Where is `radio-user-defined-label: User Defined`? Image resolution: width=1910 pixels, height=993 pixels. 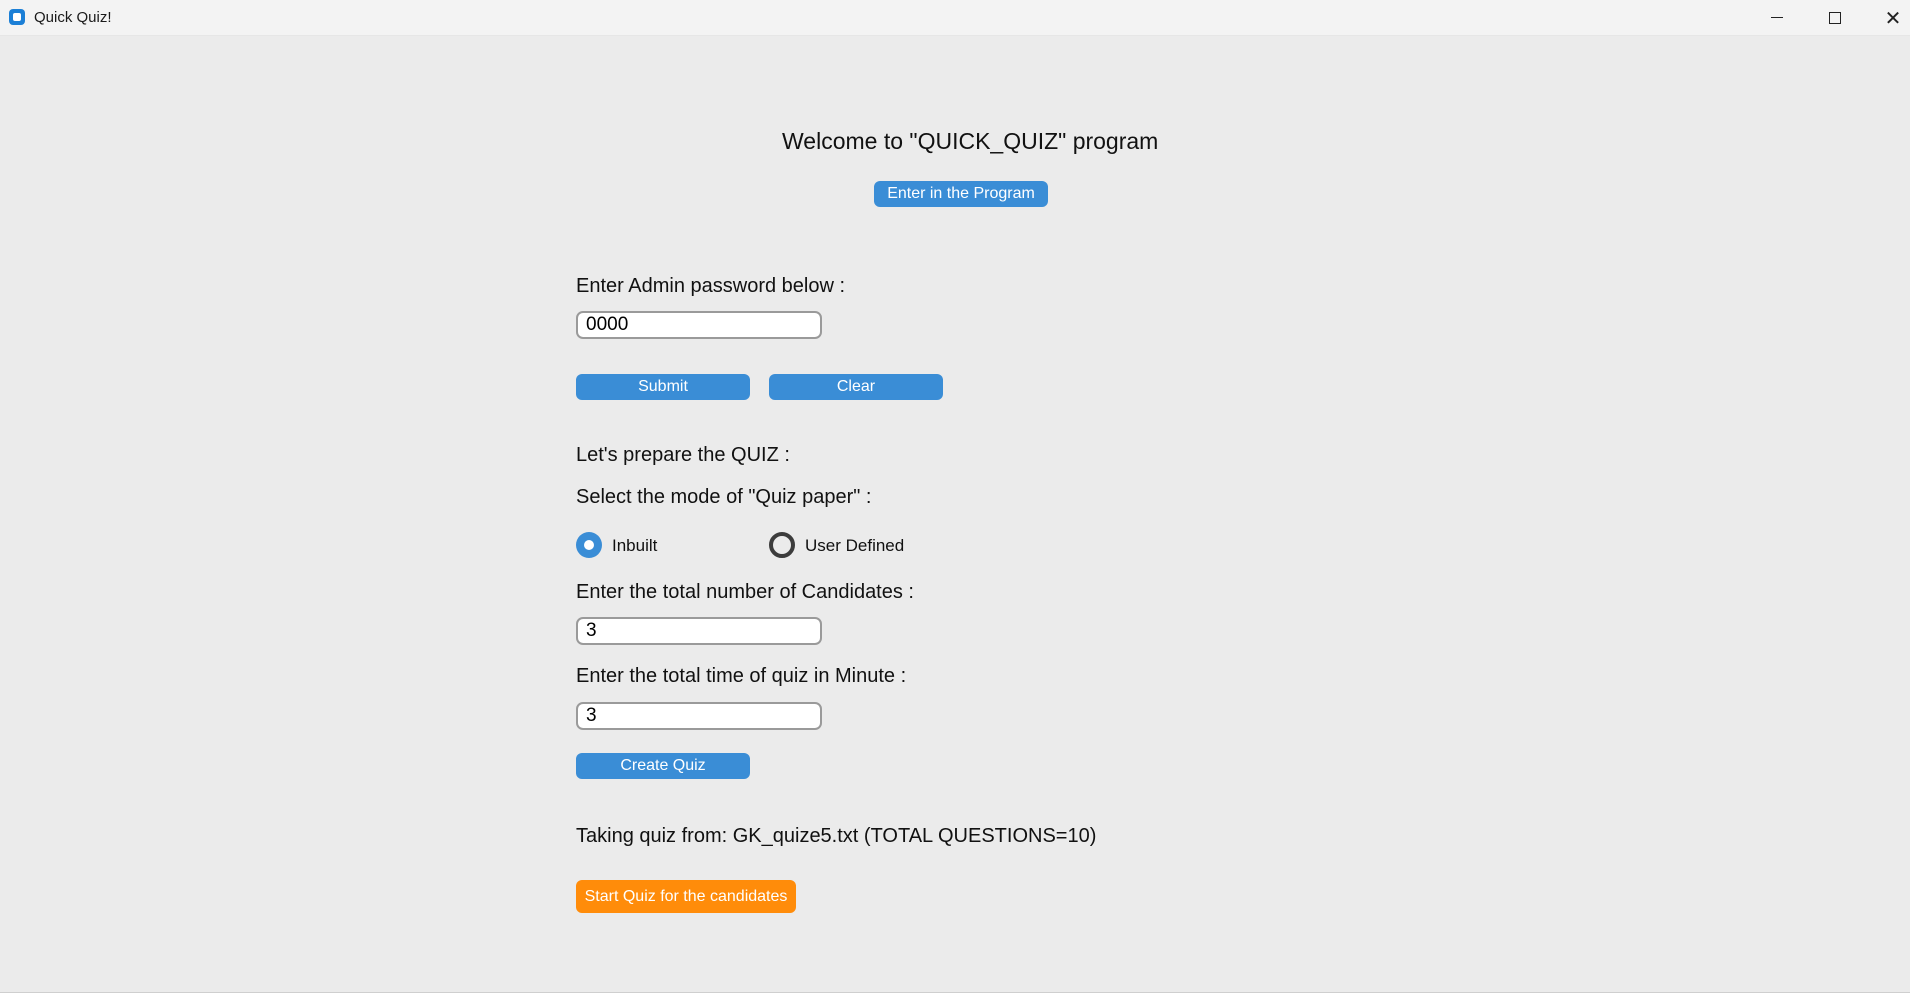
radio-user-defined-label: User Defined is located at coordinates (854, 546).